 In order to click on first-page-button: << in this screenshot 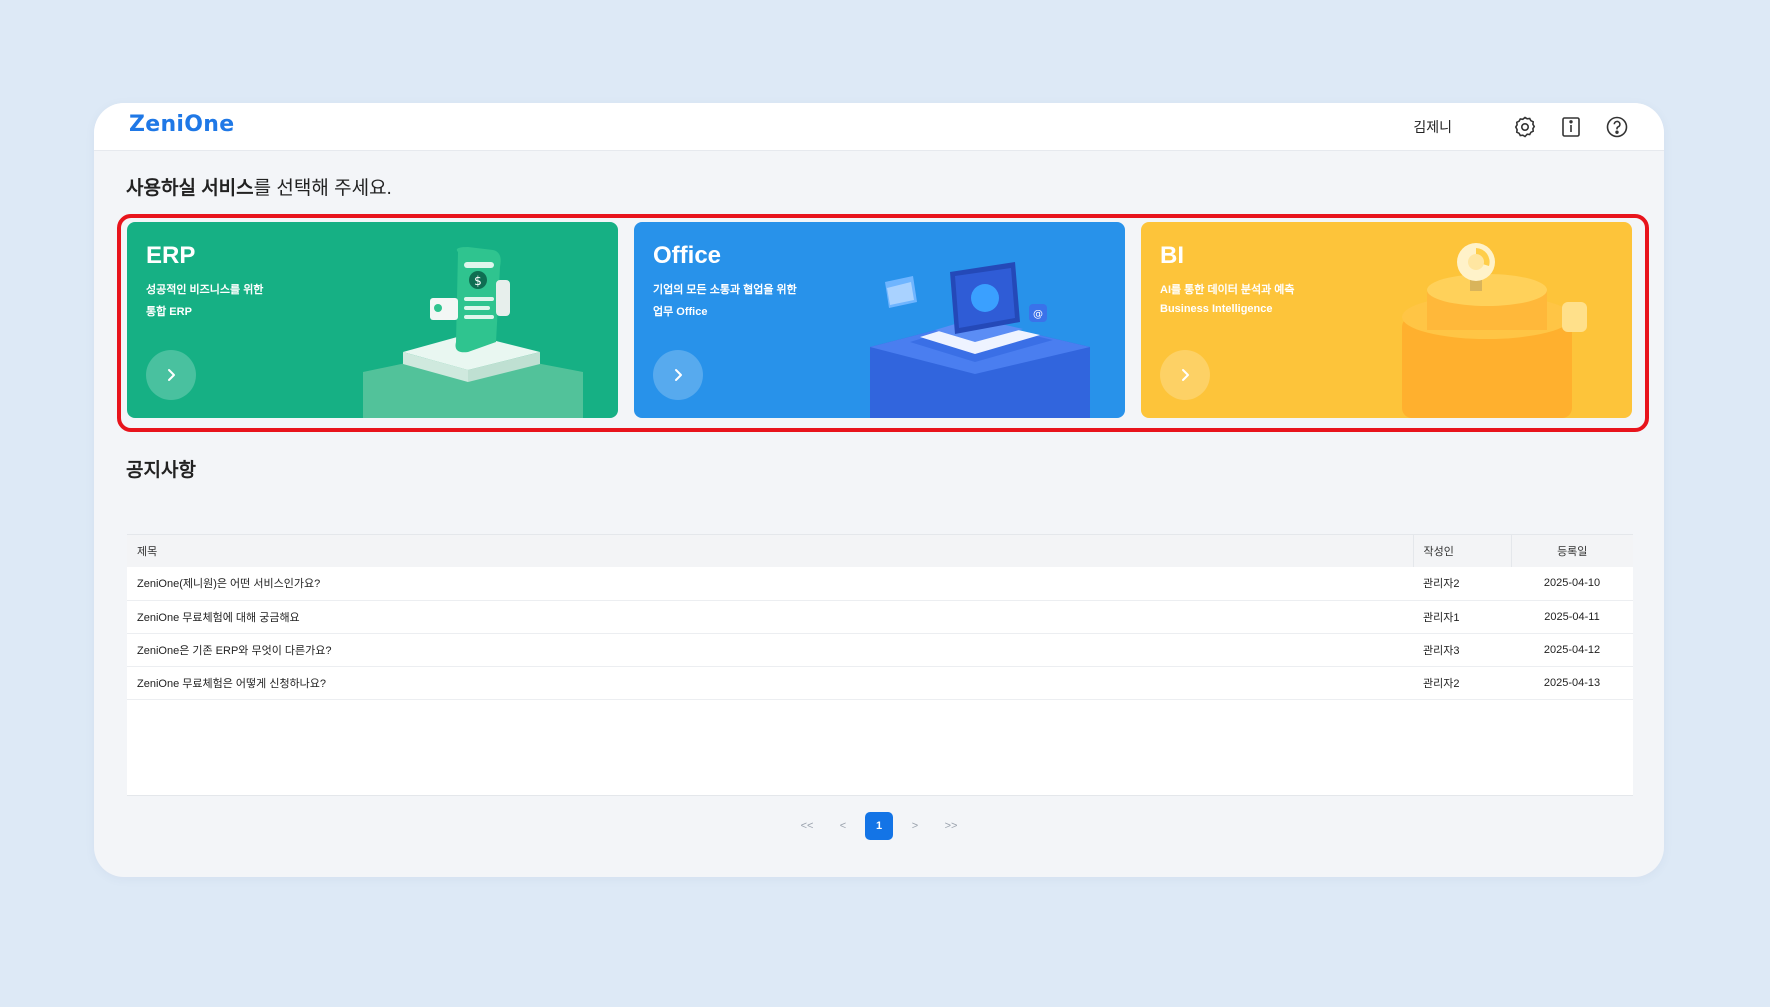, I will do `click(807, 826)`.